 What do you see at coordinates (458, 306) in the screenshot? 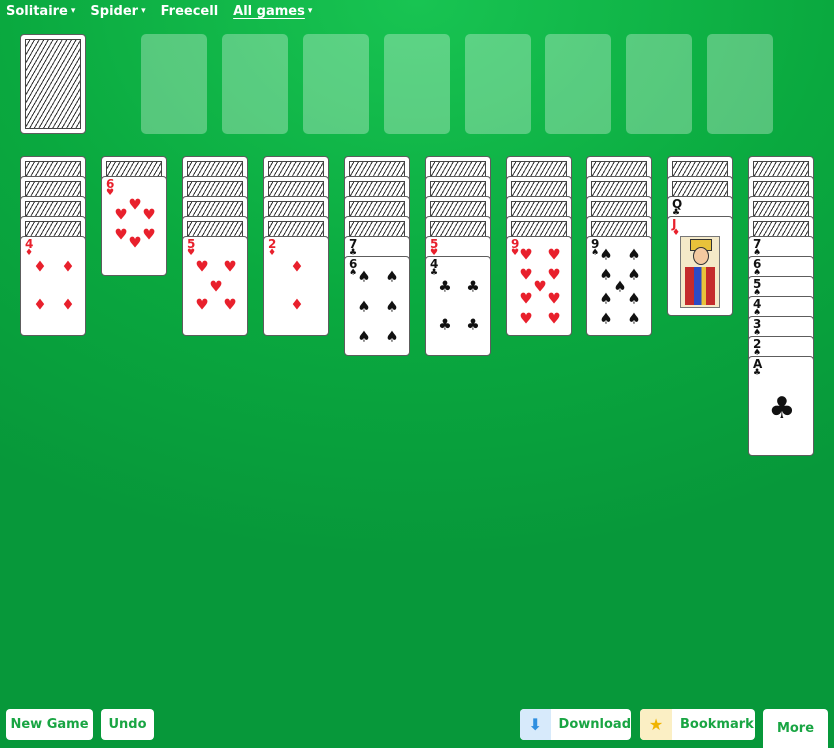
I see `playing-card: 4 ♣ ♣ ♣ ♣ ♣` at bounding box center [458, 306].